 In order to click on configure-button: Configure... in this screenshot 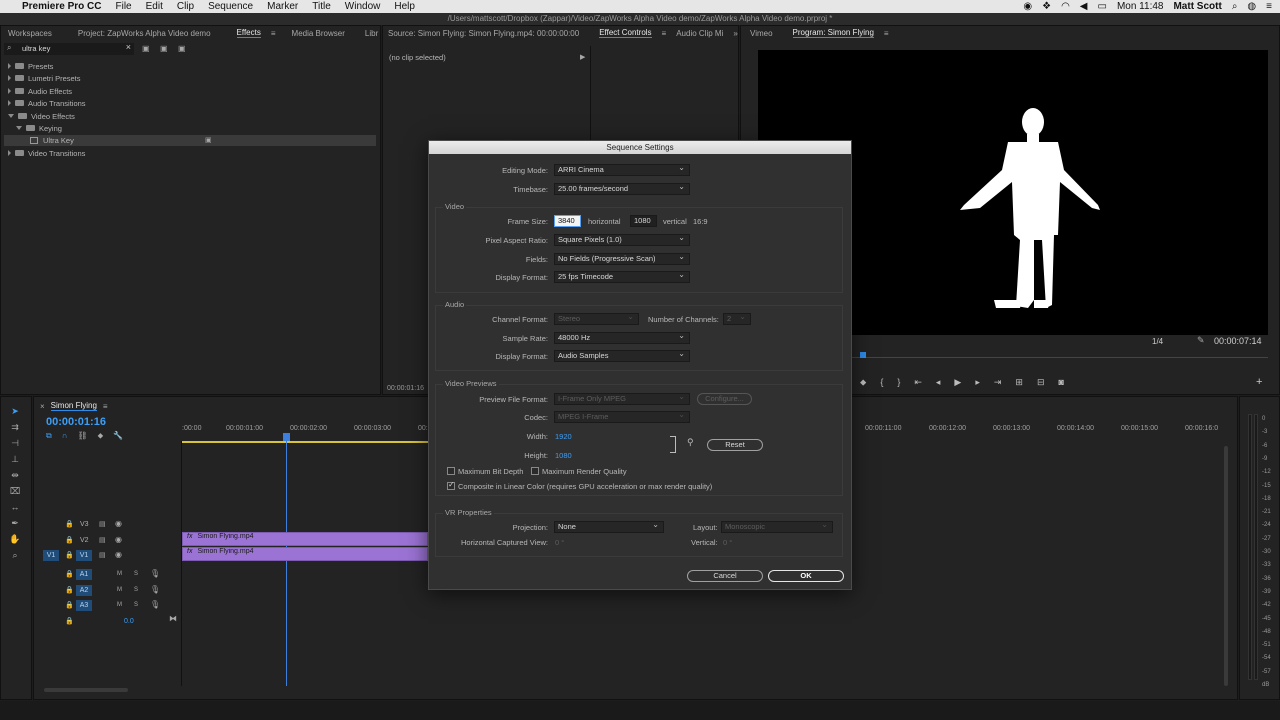, I will do `click(724, 399)`.